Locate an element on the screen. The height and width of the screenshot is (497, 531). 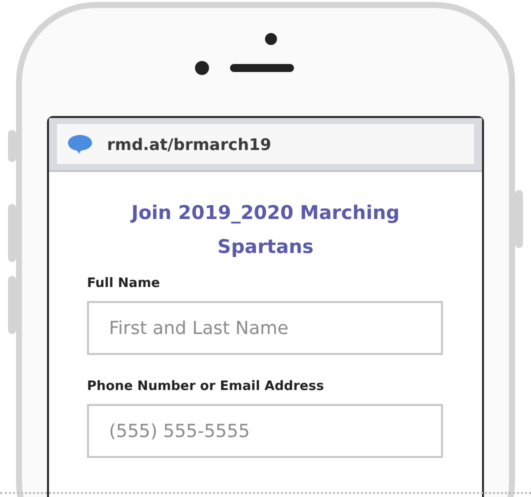
url-text: rmd.at/brmarch19 is located at coordinates (189, 144).